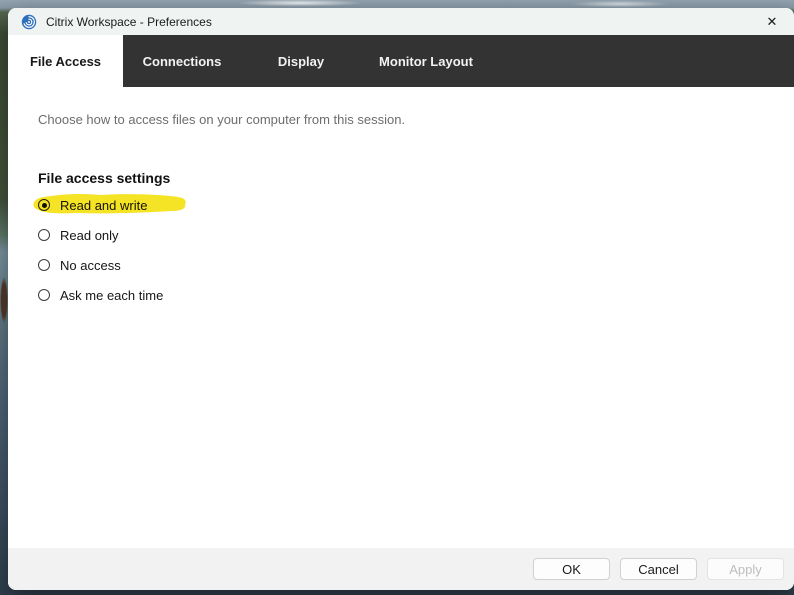 The height and width of the screenshot is (595, 794). What do you see at coordinates (90, 265) in the screenshot?
I see `radio-label: No access` at bounding box center [90, 265].